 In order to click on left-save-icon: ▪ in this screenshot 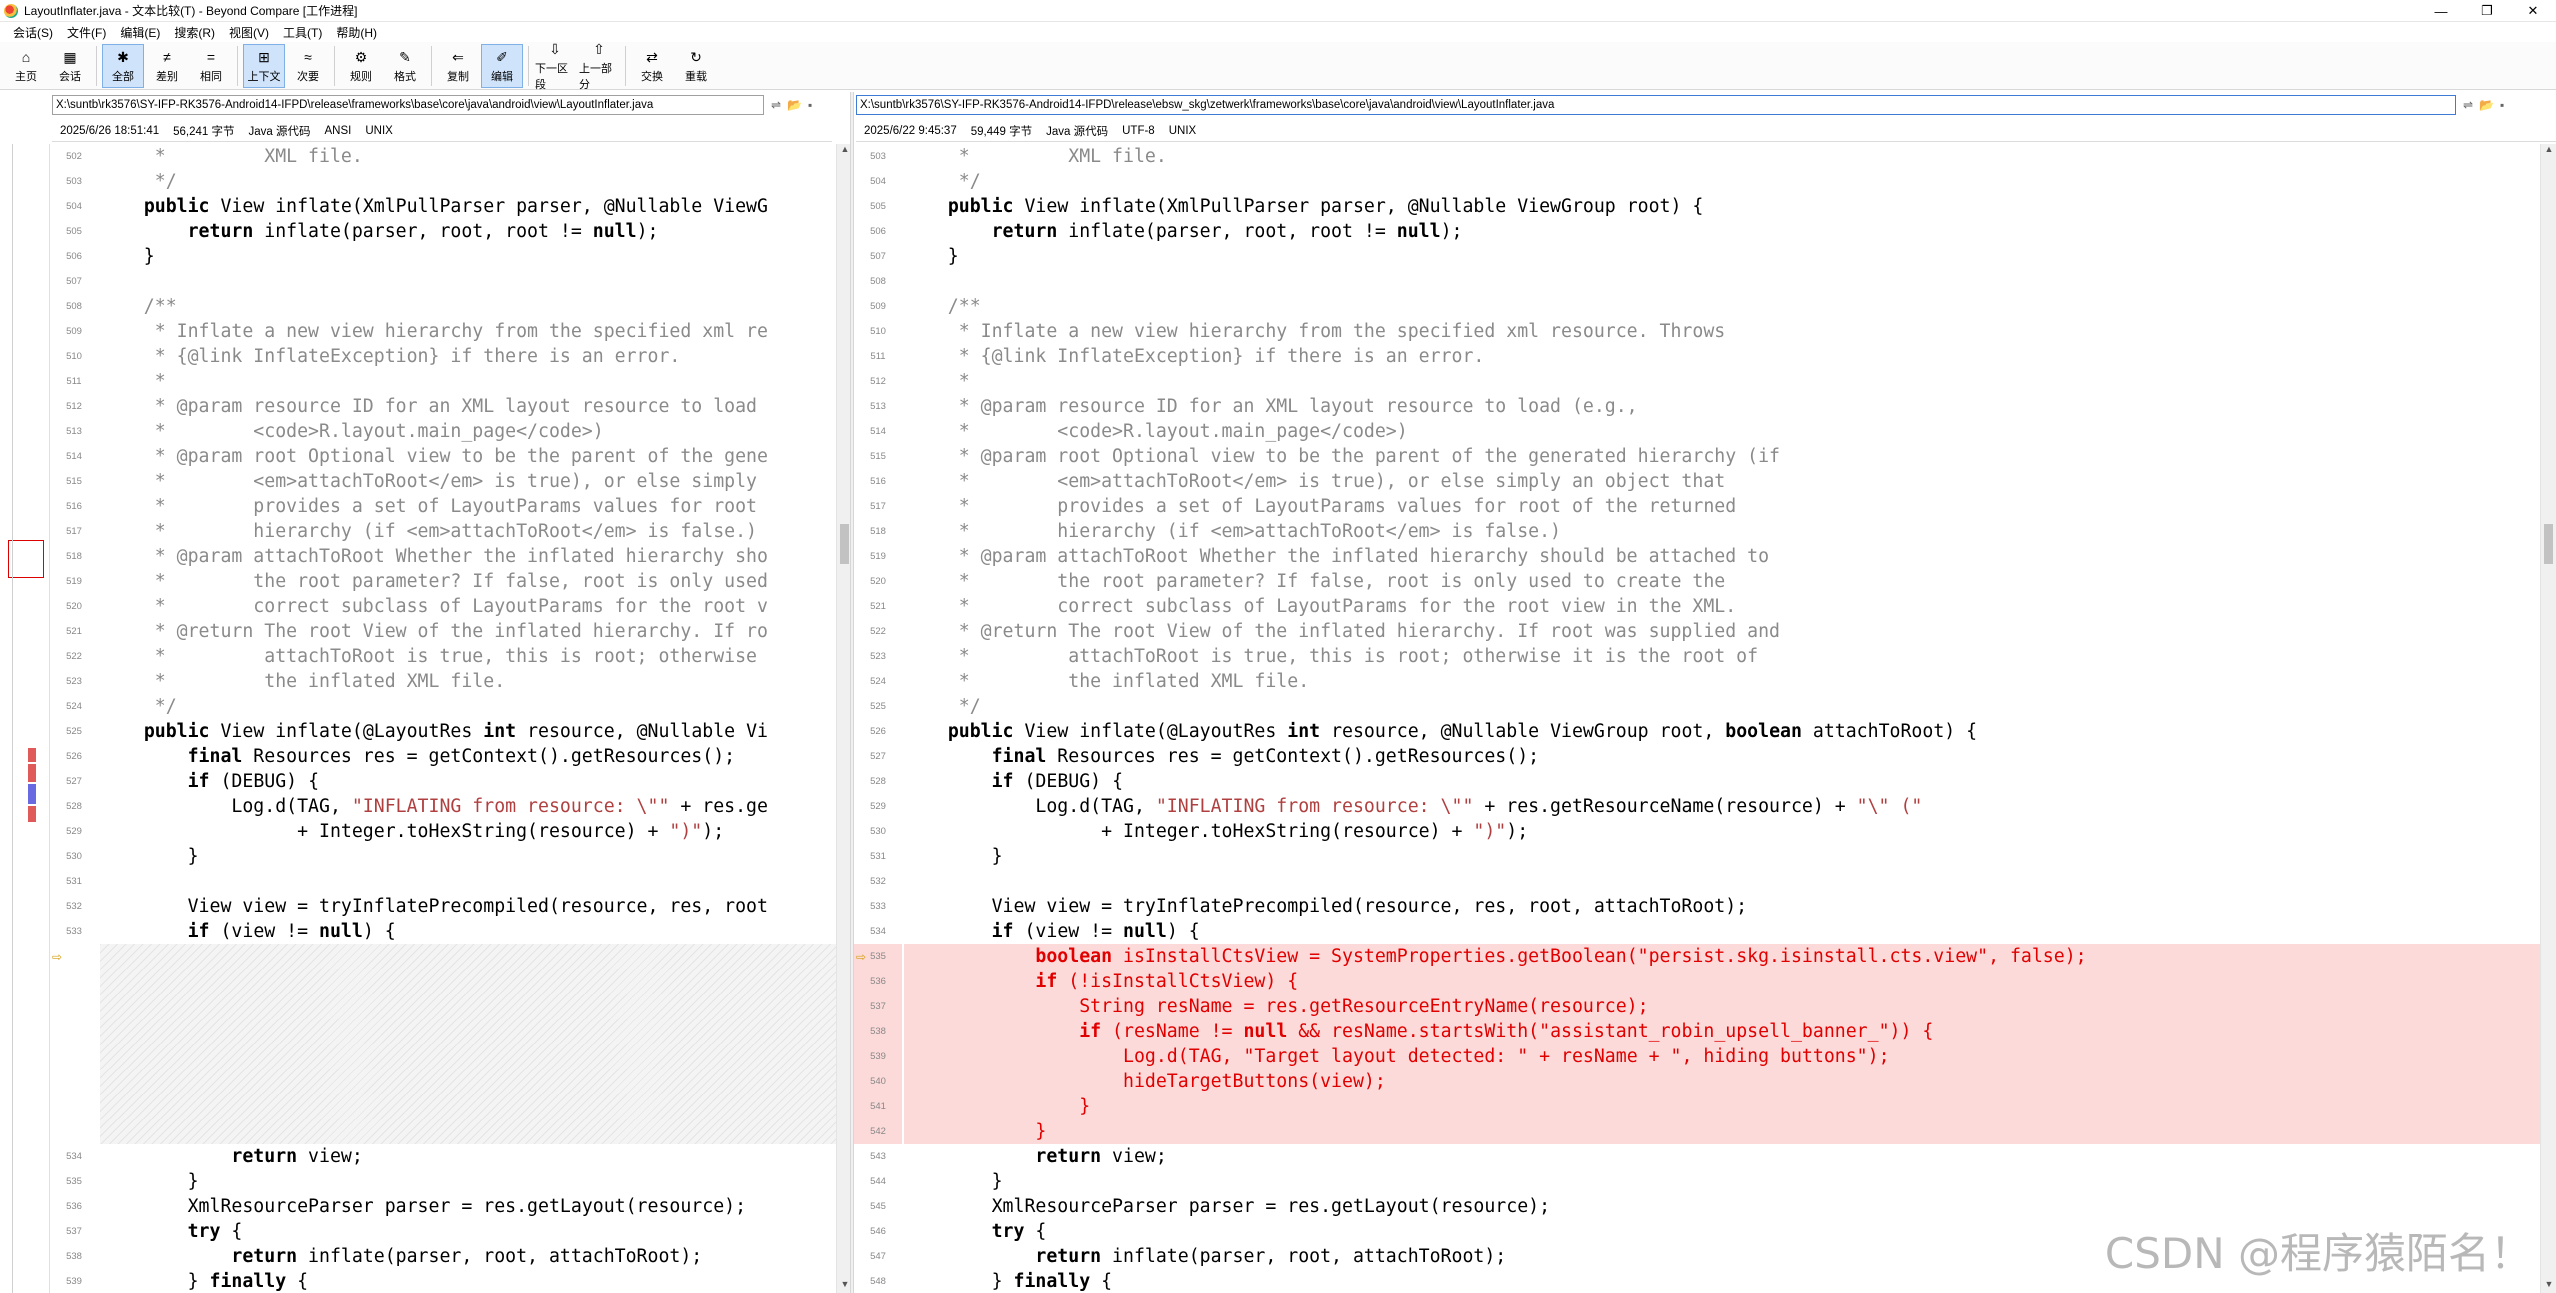, I will do `click(810, 105)`.